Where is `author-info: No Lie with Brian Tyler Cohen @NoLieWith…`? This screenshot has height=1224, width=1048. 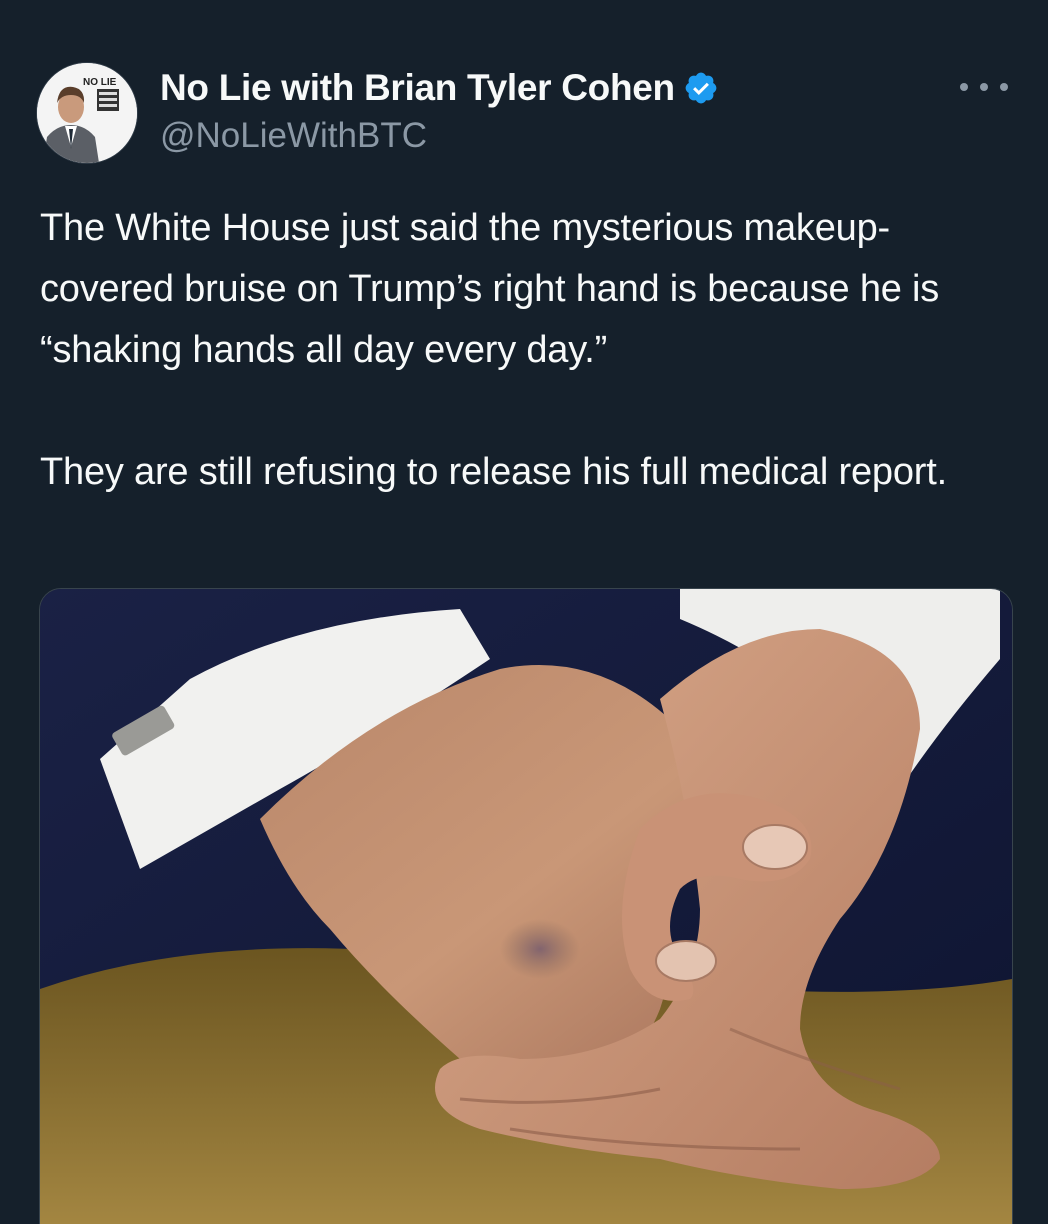 author-info: No Lie with Brian Tyler Cohen @NoLieWith… is located at coordinates (439, 110).